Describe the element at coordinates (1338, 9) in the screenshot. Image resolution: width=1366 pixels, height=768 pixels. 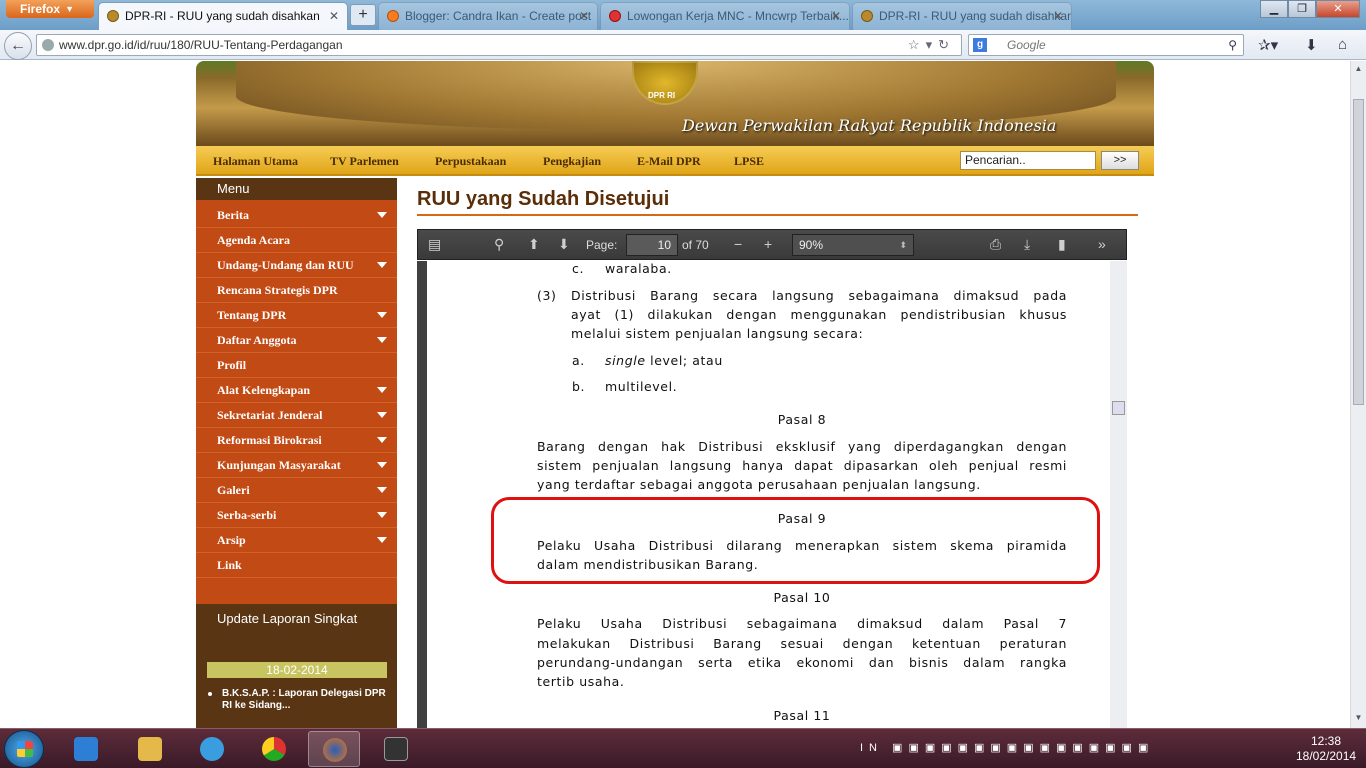
I see `close-window-button: ✕` at that location.